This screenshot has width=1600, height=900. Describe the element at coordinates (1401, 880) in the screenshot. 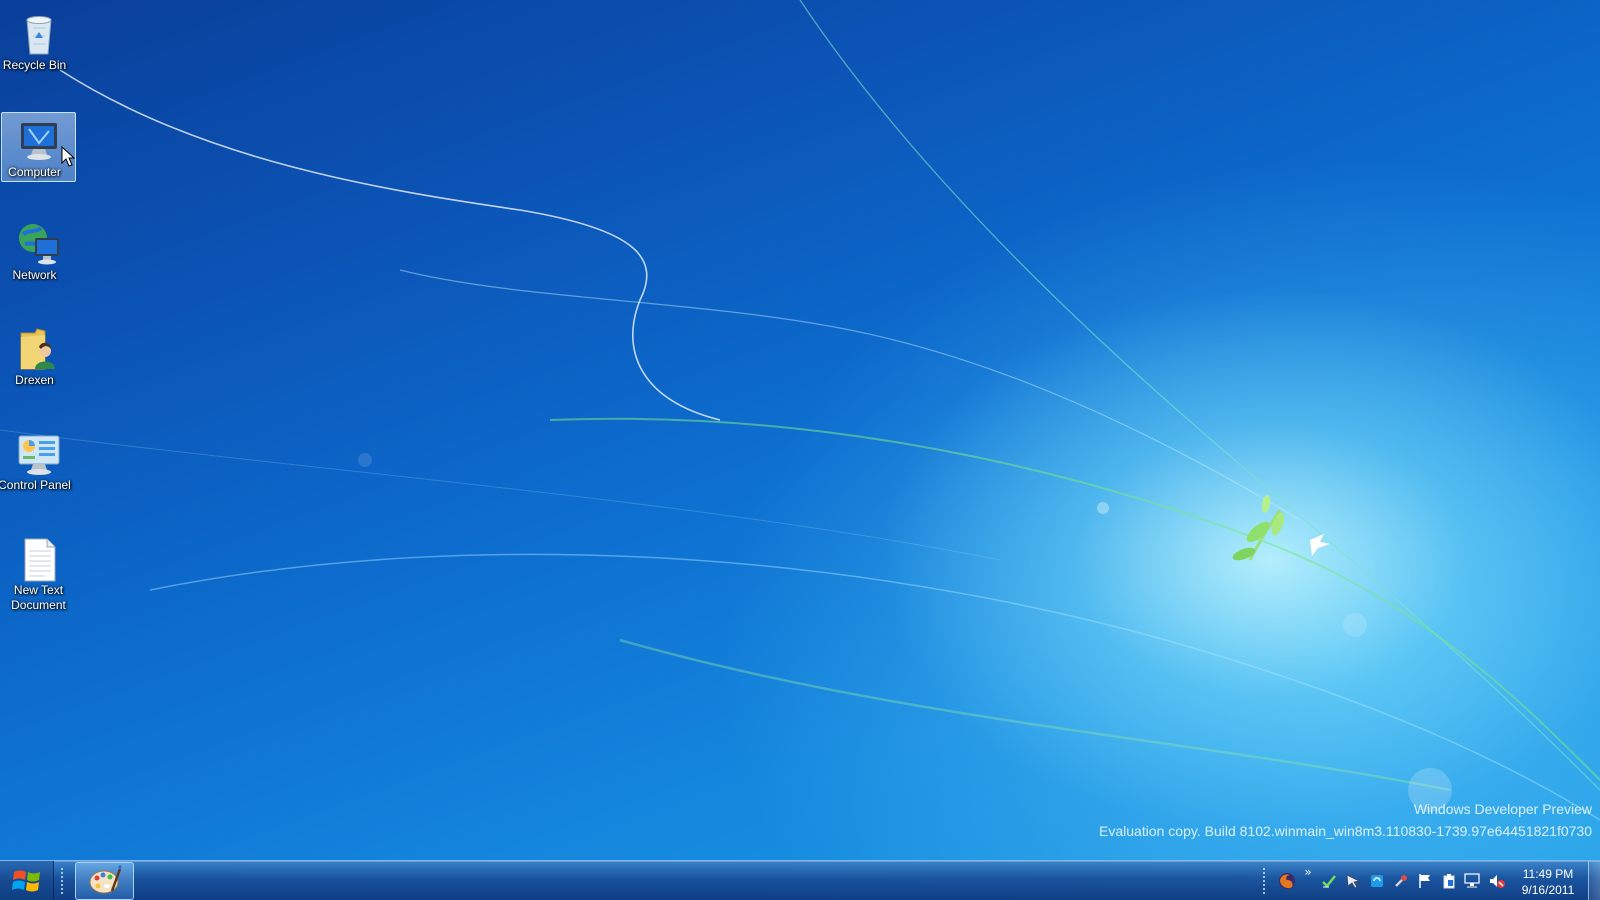

I see `tools-icon` at that location.